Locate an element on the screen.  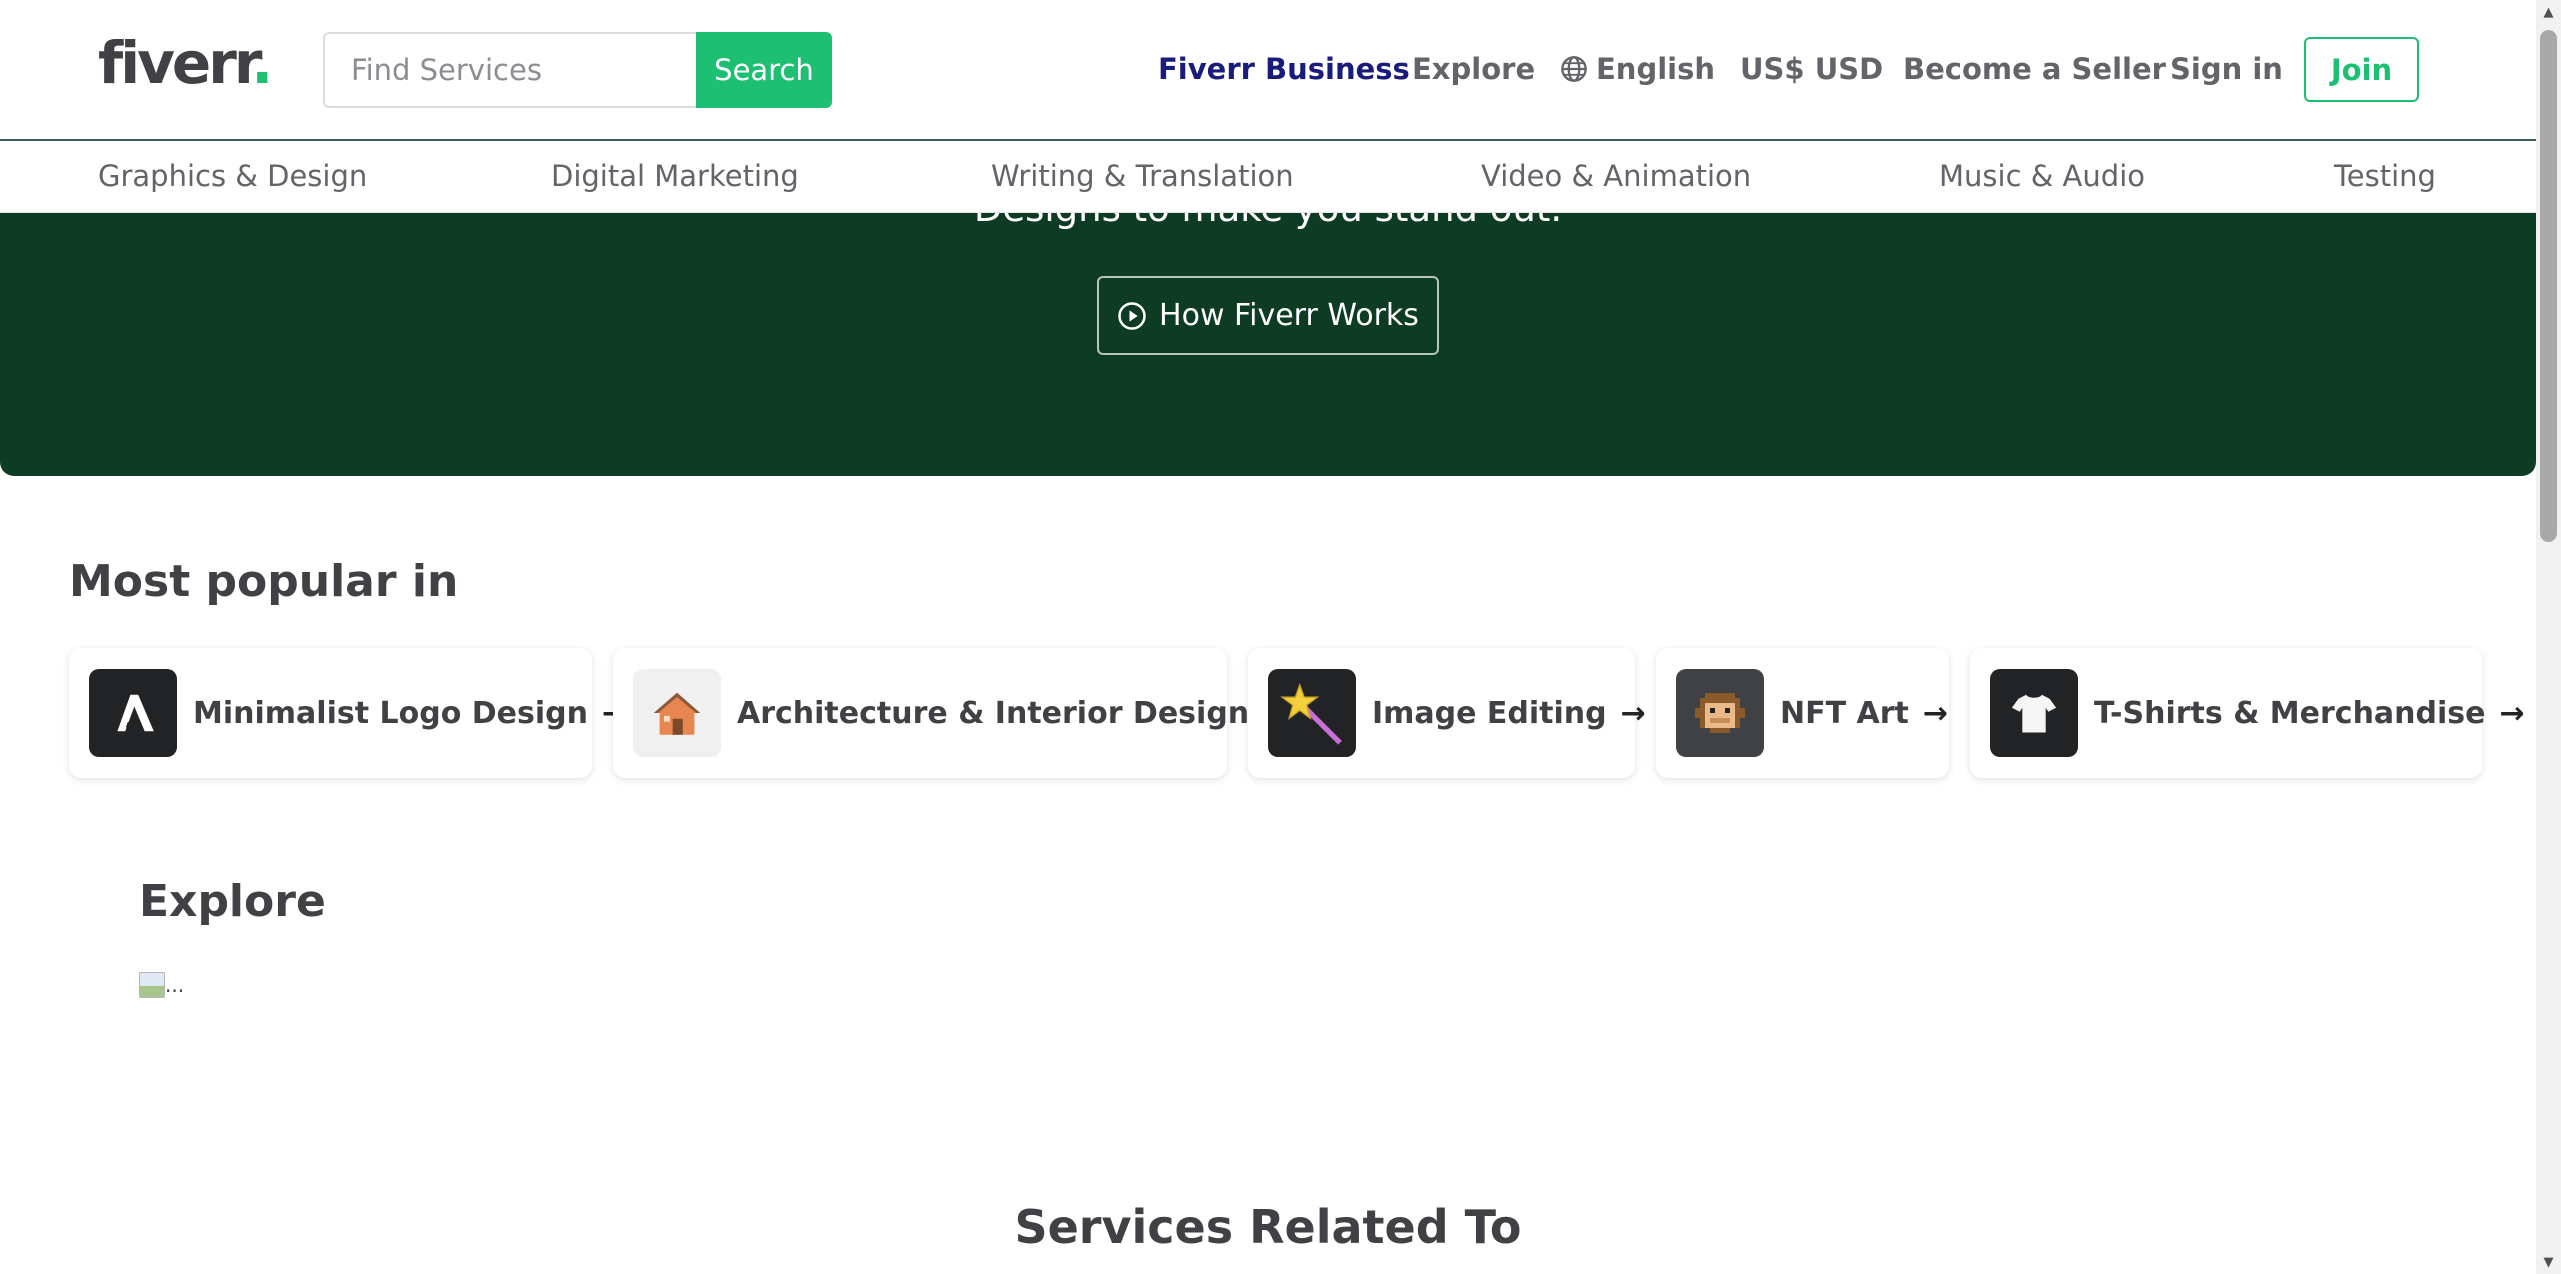
nav-language: English is located at coordinates (1637, 69).